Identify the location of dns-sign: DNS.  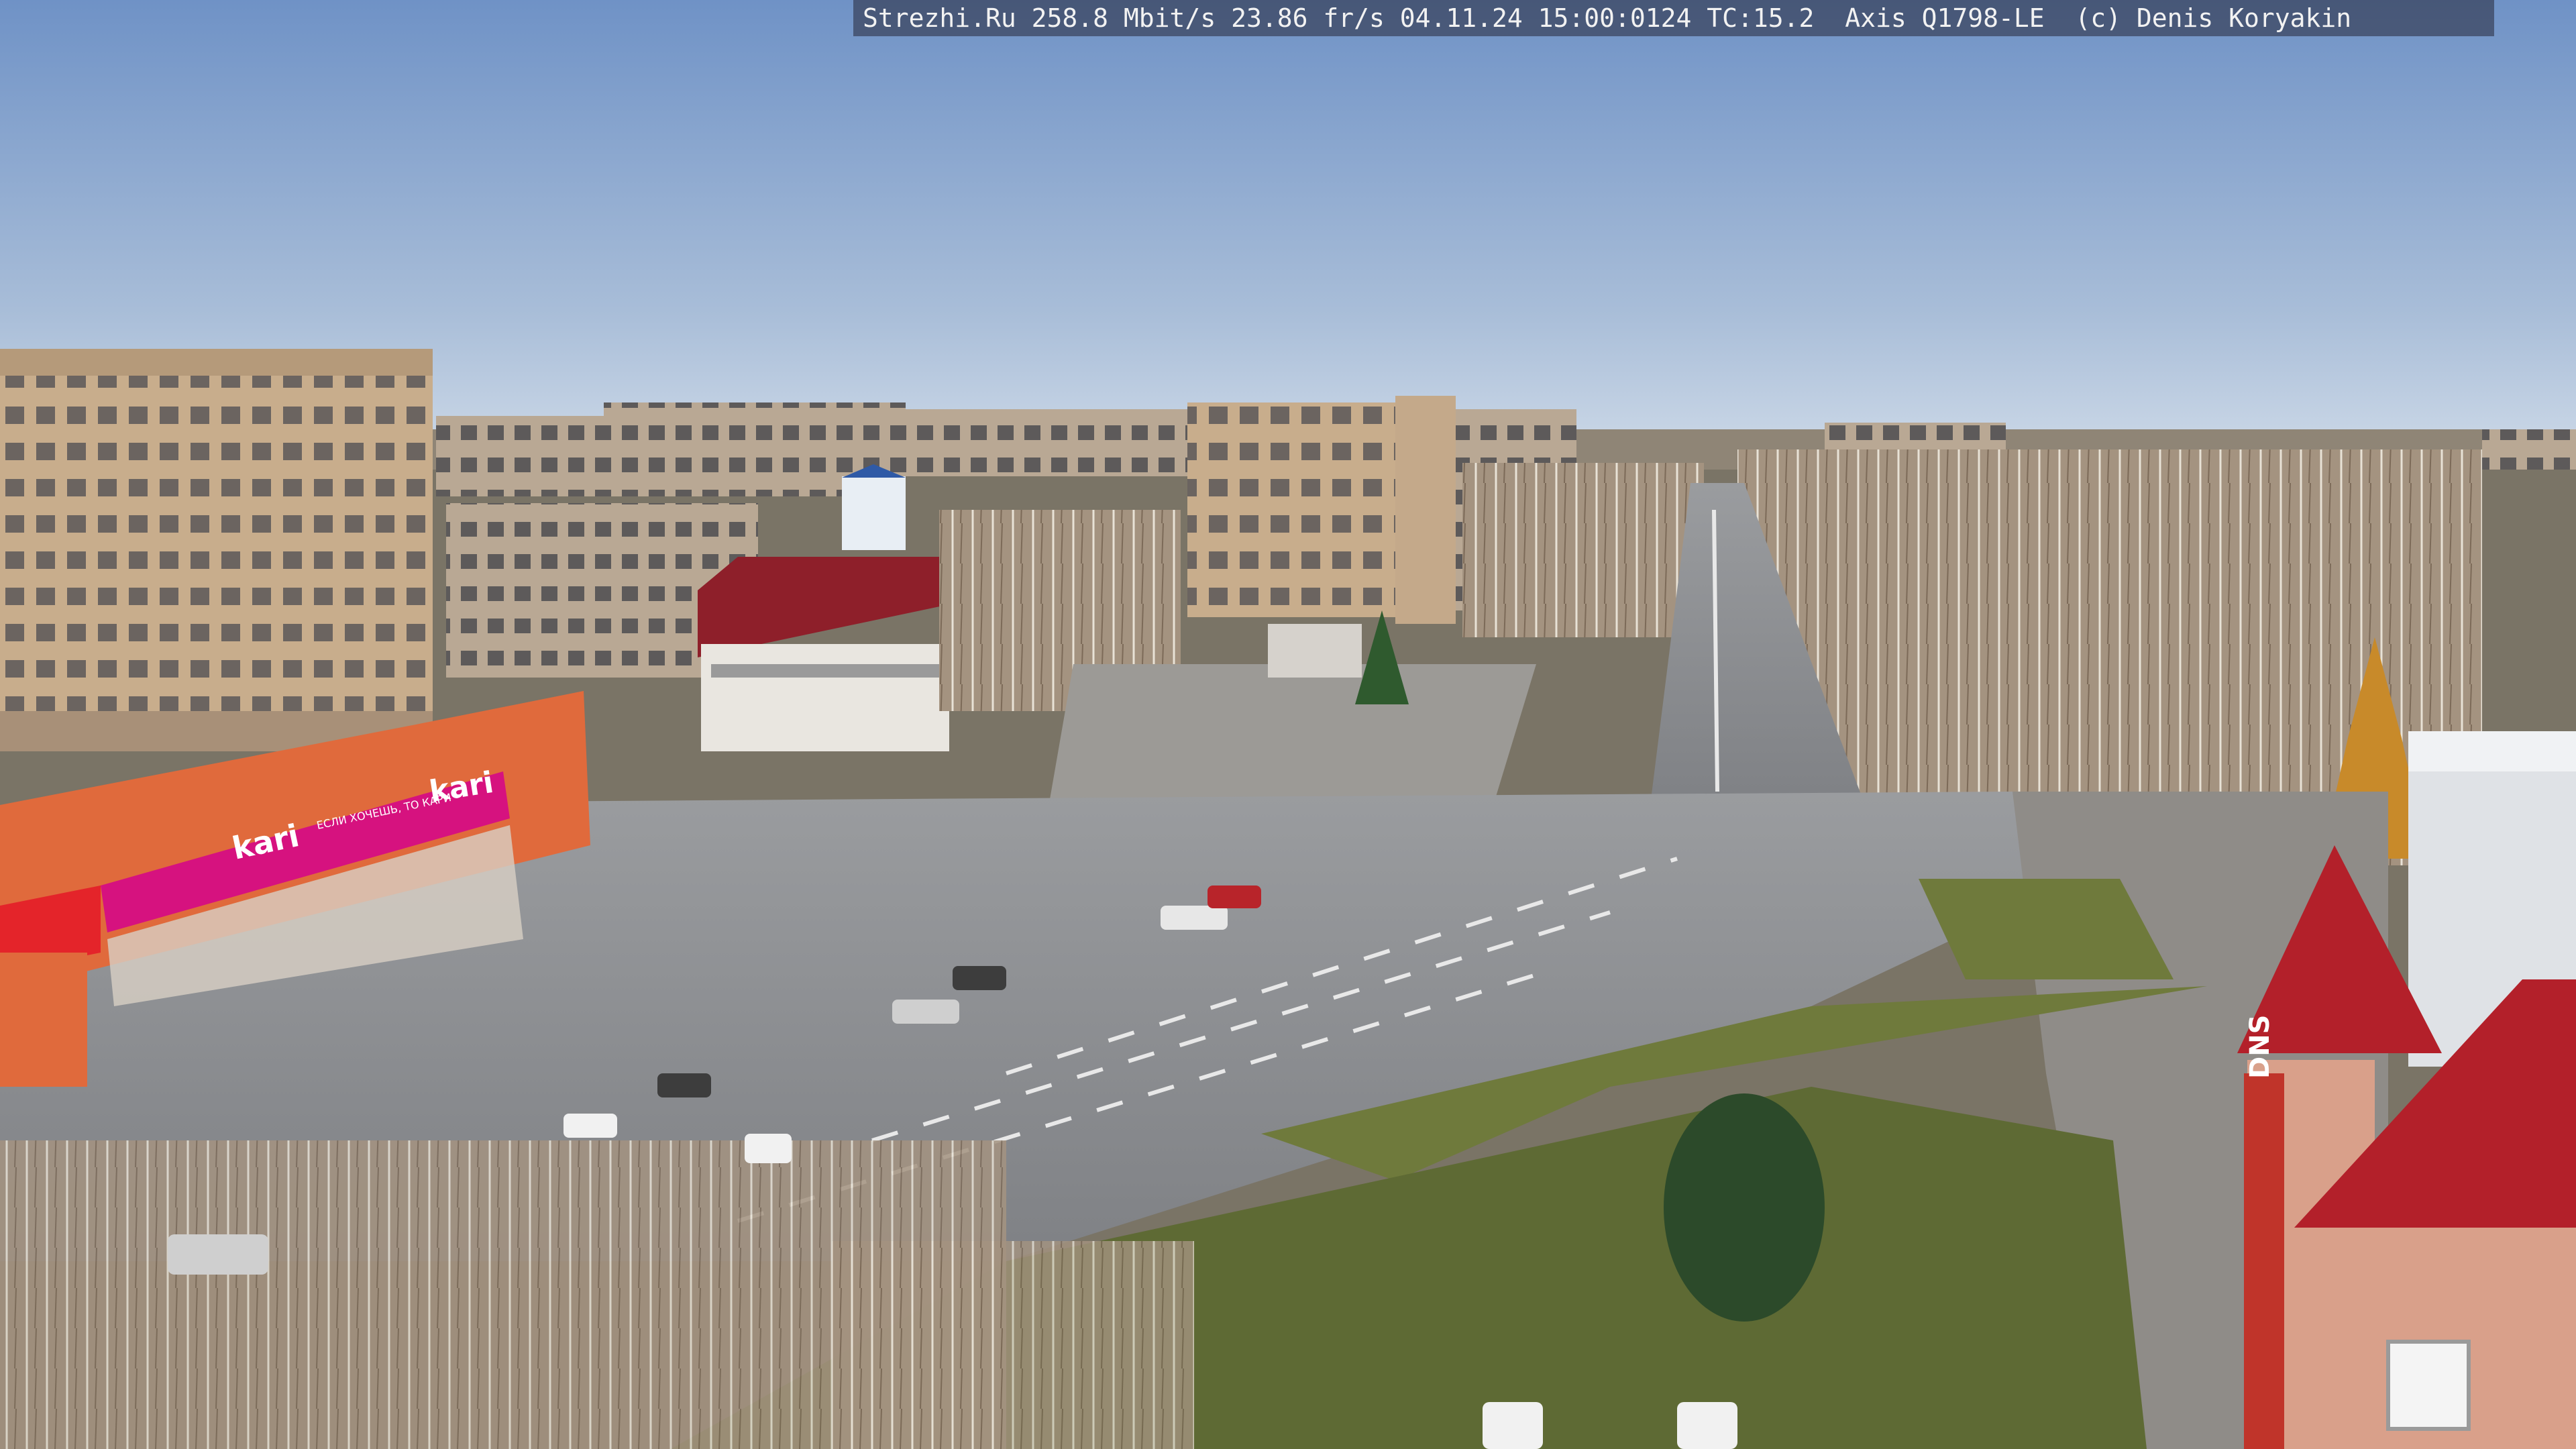
(2260, 1046).